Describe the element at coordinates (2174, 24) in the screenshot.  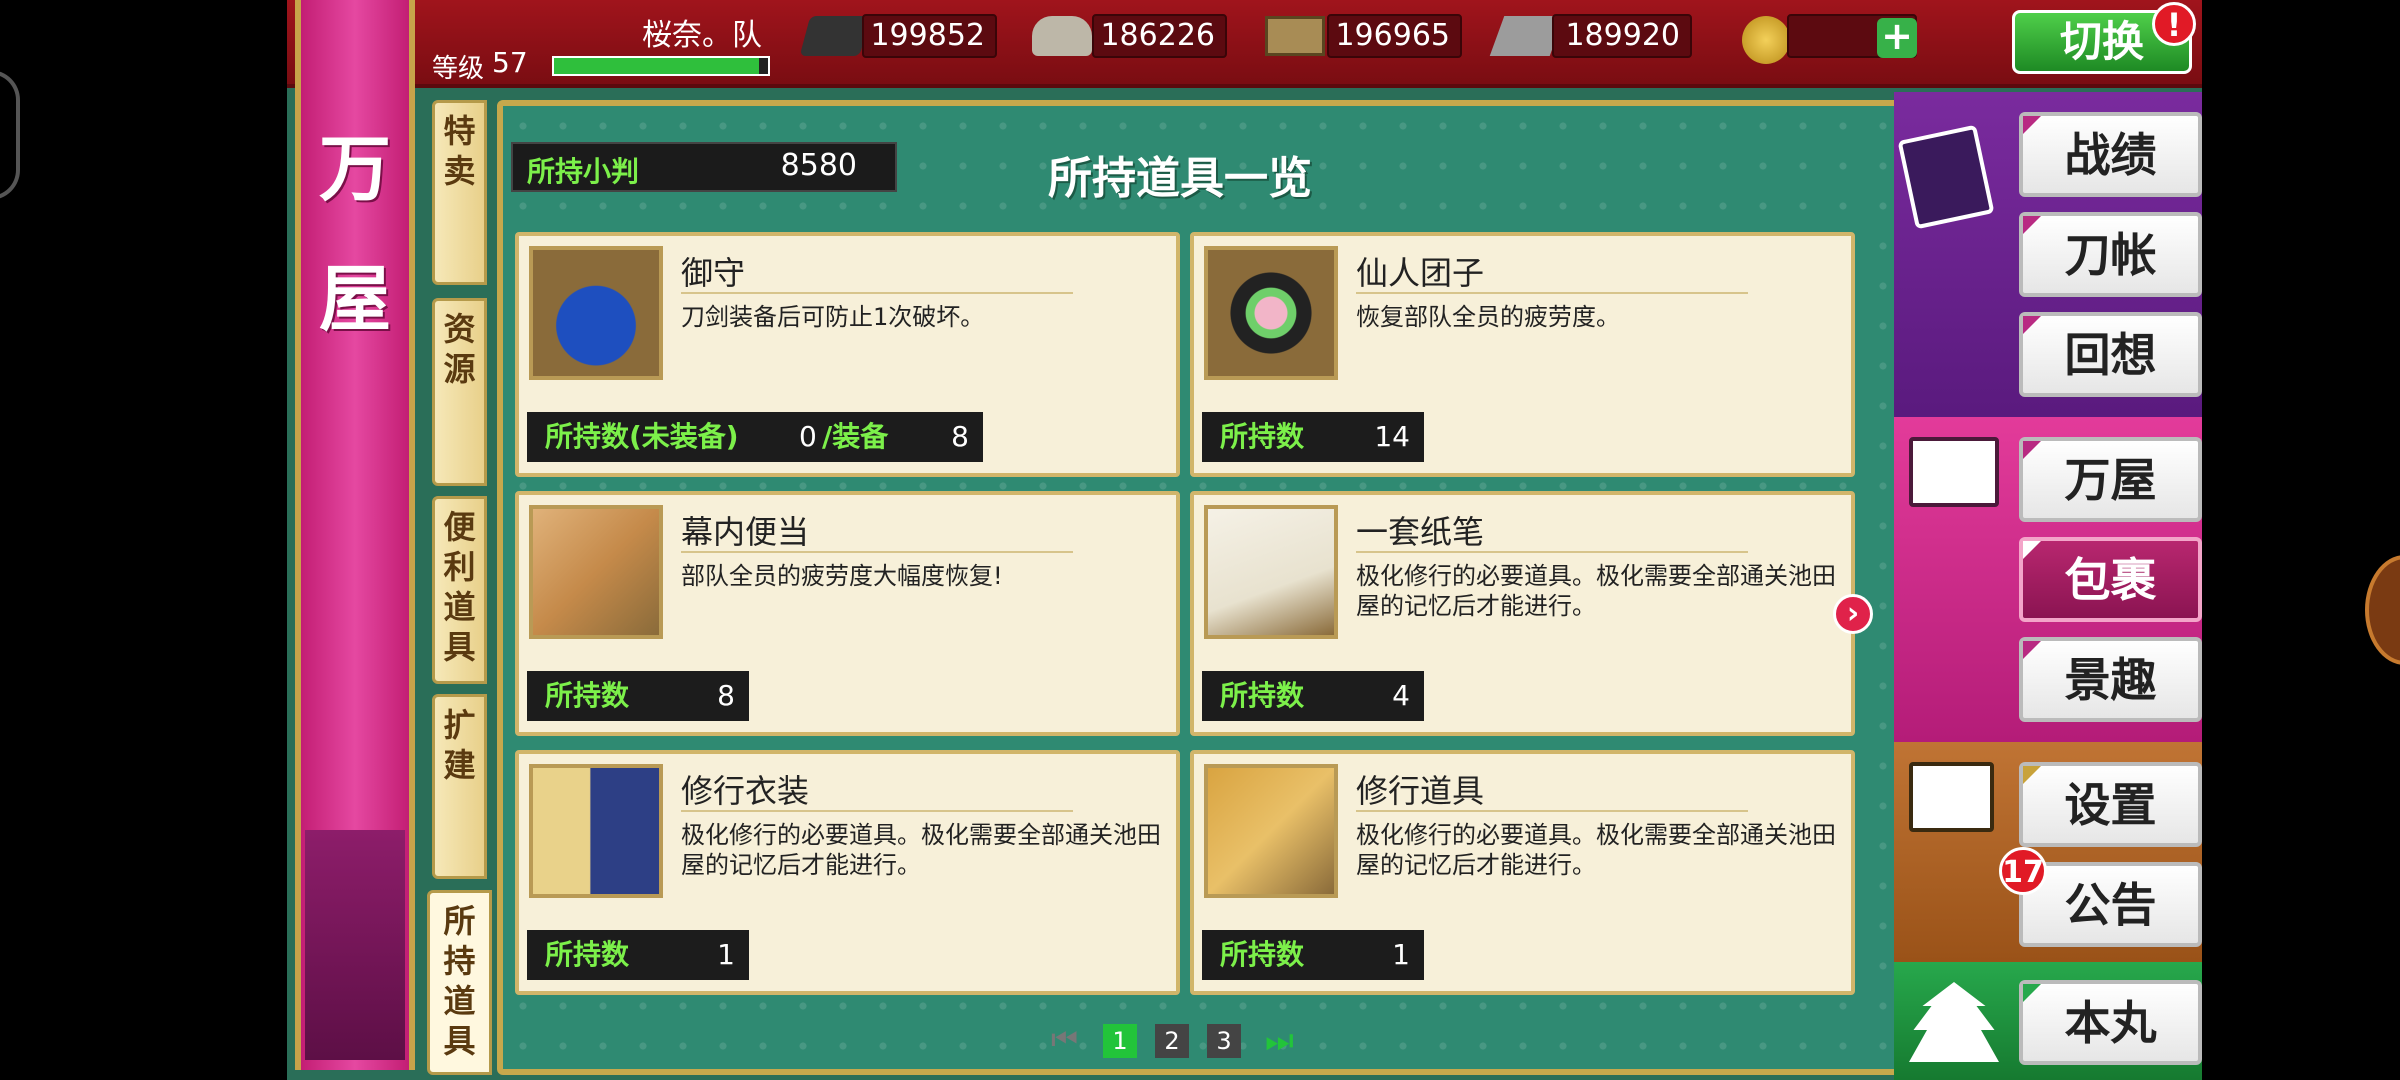
I see `alert-icon: !` at that location.